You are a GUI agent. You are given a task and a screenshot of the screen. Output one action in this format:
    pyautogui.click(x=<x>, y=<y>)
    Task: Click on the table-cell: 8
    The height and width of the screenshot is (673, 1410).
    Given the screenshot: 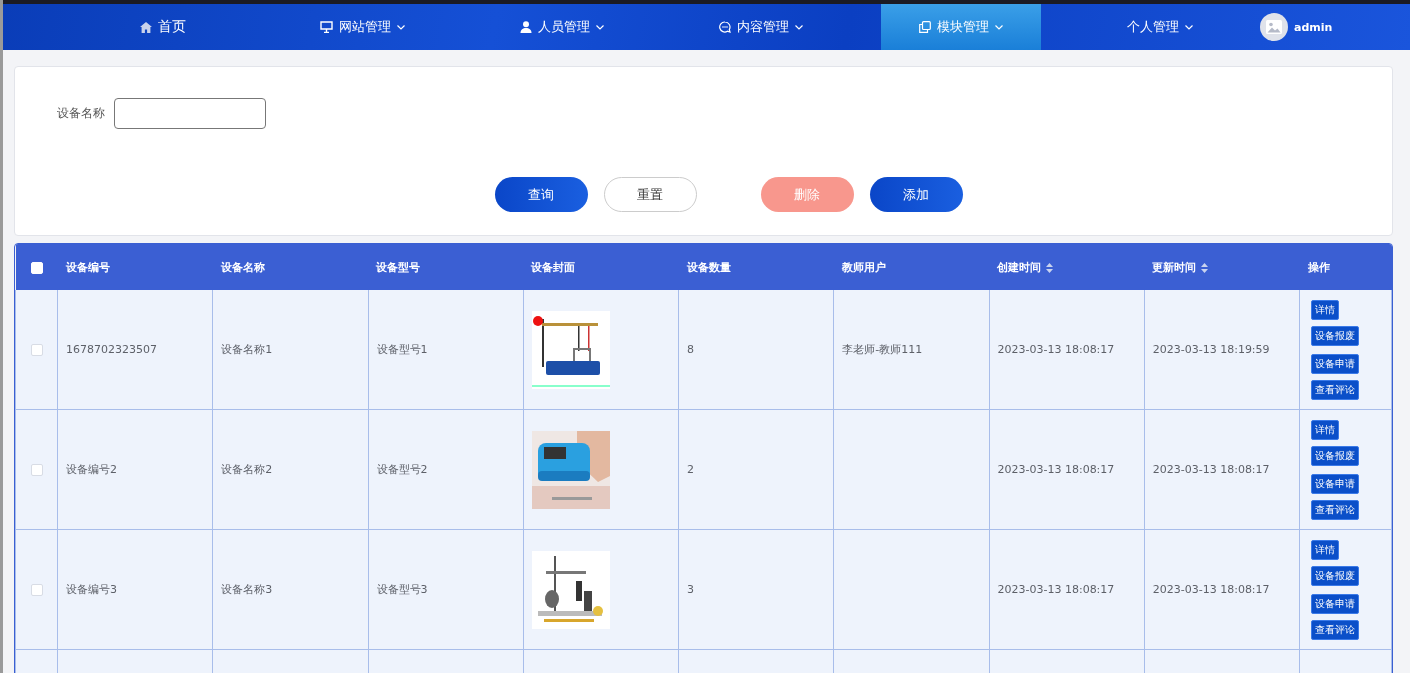 What is the action you would take?
    pyautogui.click(x=690, y=349)
    